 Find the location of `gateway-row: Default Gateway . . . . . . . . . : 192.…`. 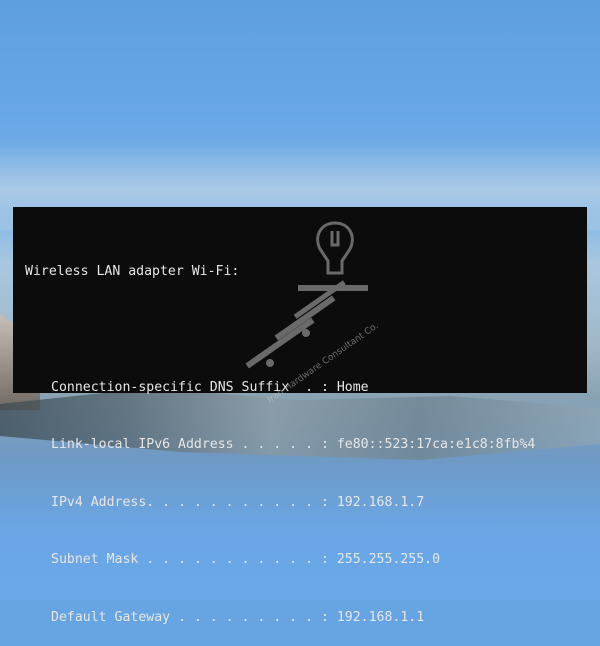

gateway-row: Default Gateway . . . . . . . . . : 192.… is located at coordinates (306, 617).